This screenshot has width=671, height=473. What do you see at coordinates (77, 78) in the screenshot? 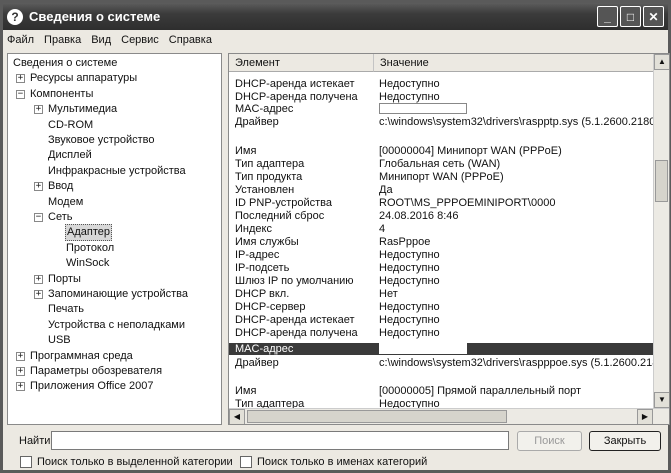
I see `tree-item: + Ресурсы аппаратуры` at bounding box center [77, 78].